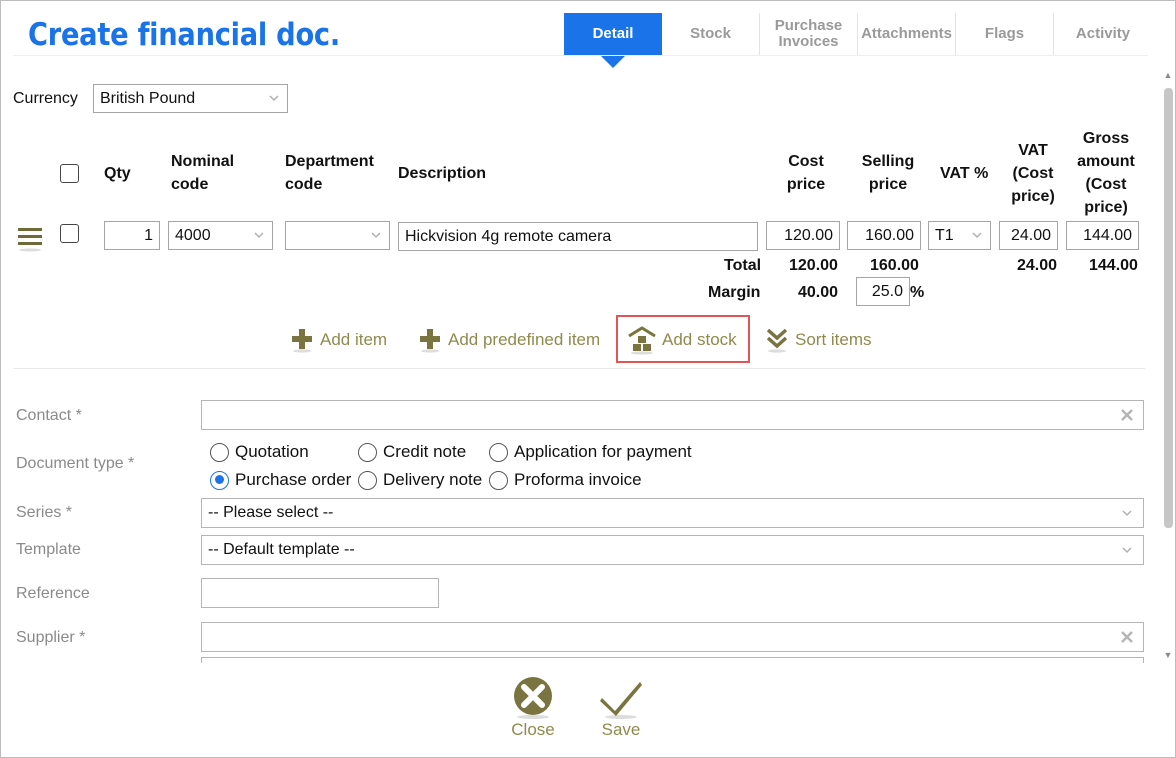 This screenshot has height=758, width=1176. I want to click on margin-percent-input: 25.0, so click(883, 291).